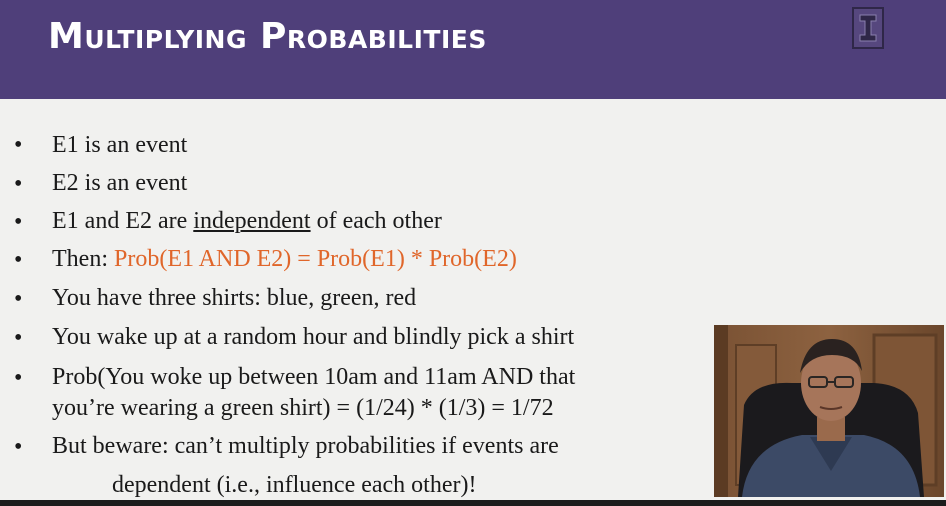  Describe the element at coordinates (123, 221) in the screenshot. I see `bullet-text: E1 and E2 are` at that location.